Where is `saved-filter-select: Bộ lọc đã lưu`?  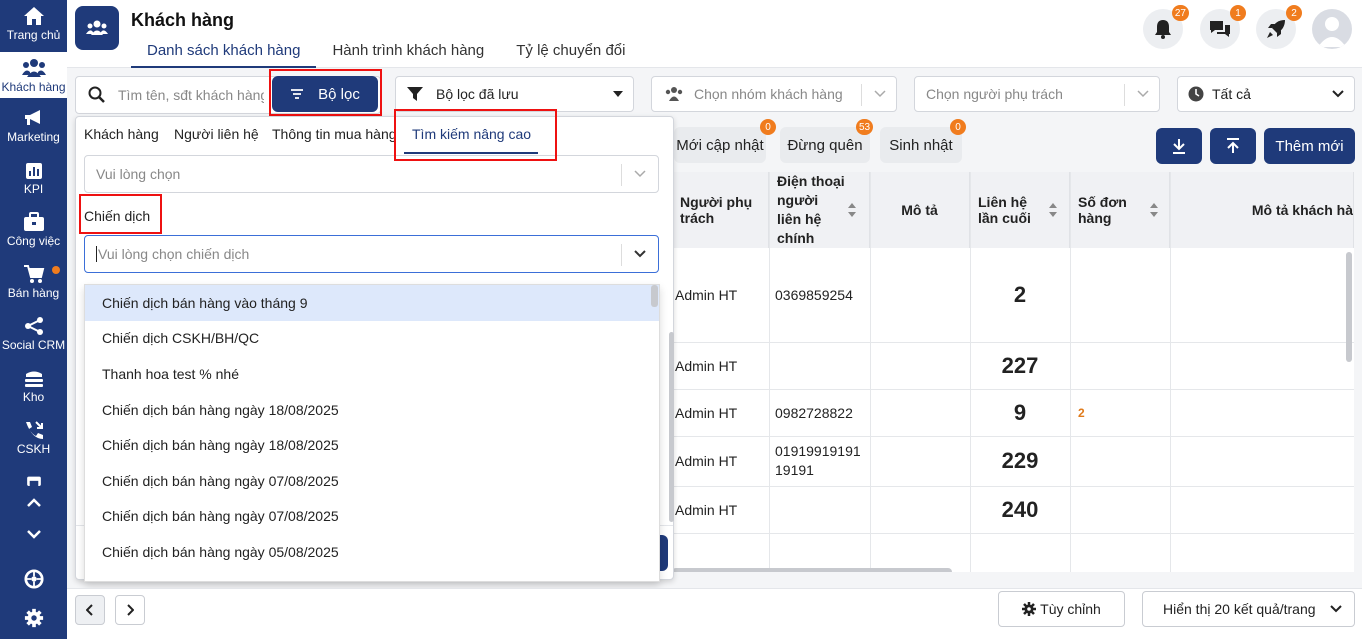 saved-filter-select: Bộ lọc đã lưu is located at coordinates (514, 94).